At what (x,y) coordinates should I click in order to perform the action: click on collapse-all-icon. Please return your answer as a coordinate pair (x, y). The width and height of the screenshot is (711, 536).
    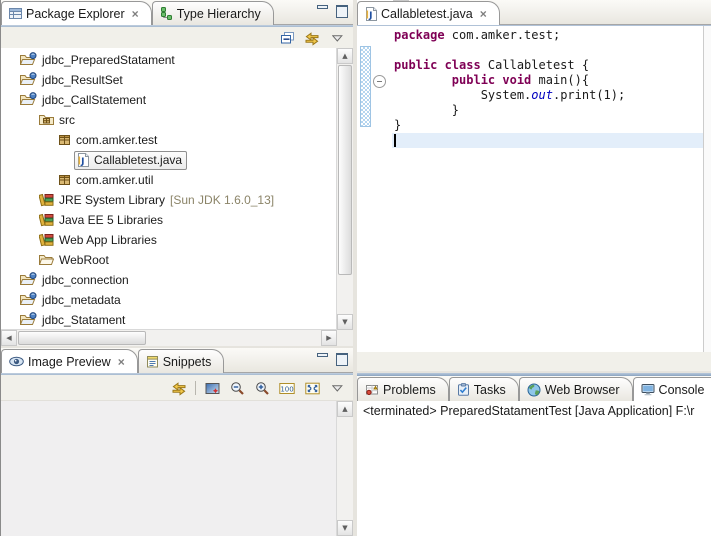
    Looking at the image, I should click on (287, 38).